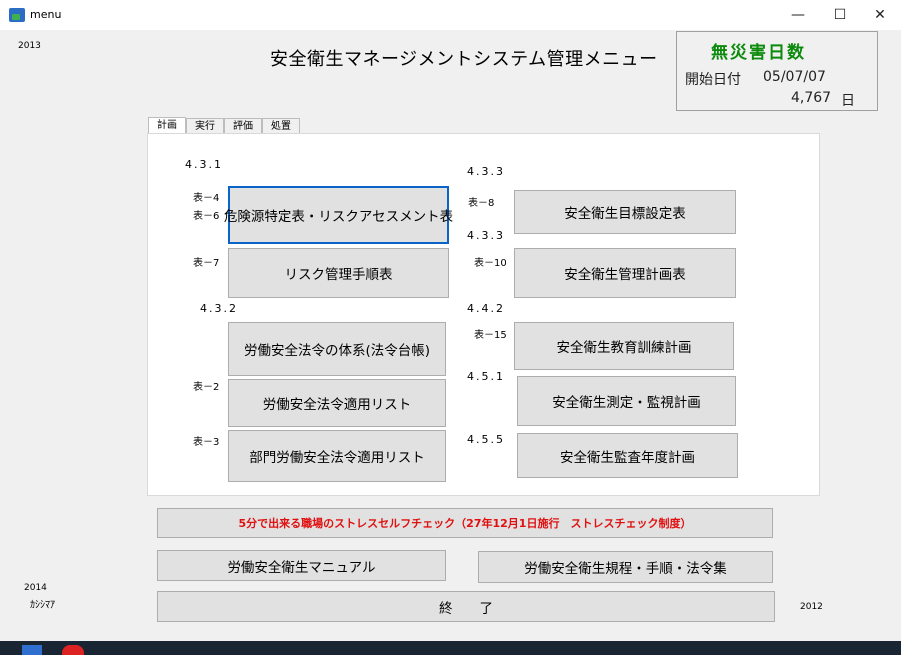 Image resolution: width=901 pixels, height=655 pixels. I want to click on table-ref-label: 表－8, so click(481, 203).